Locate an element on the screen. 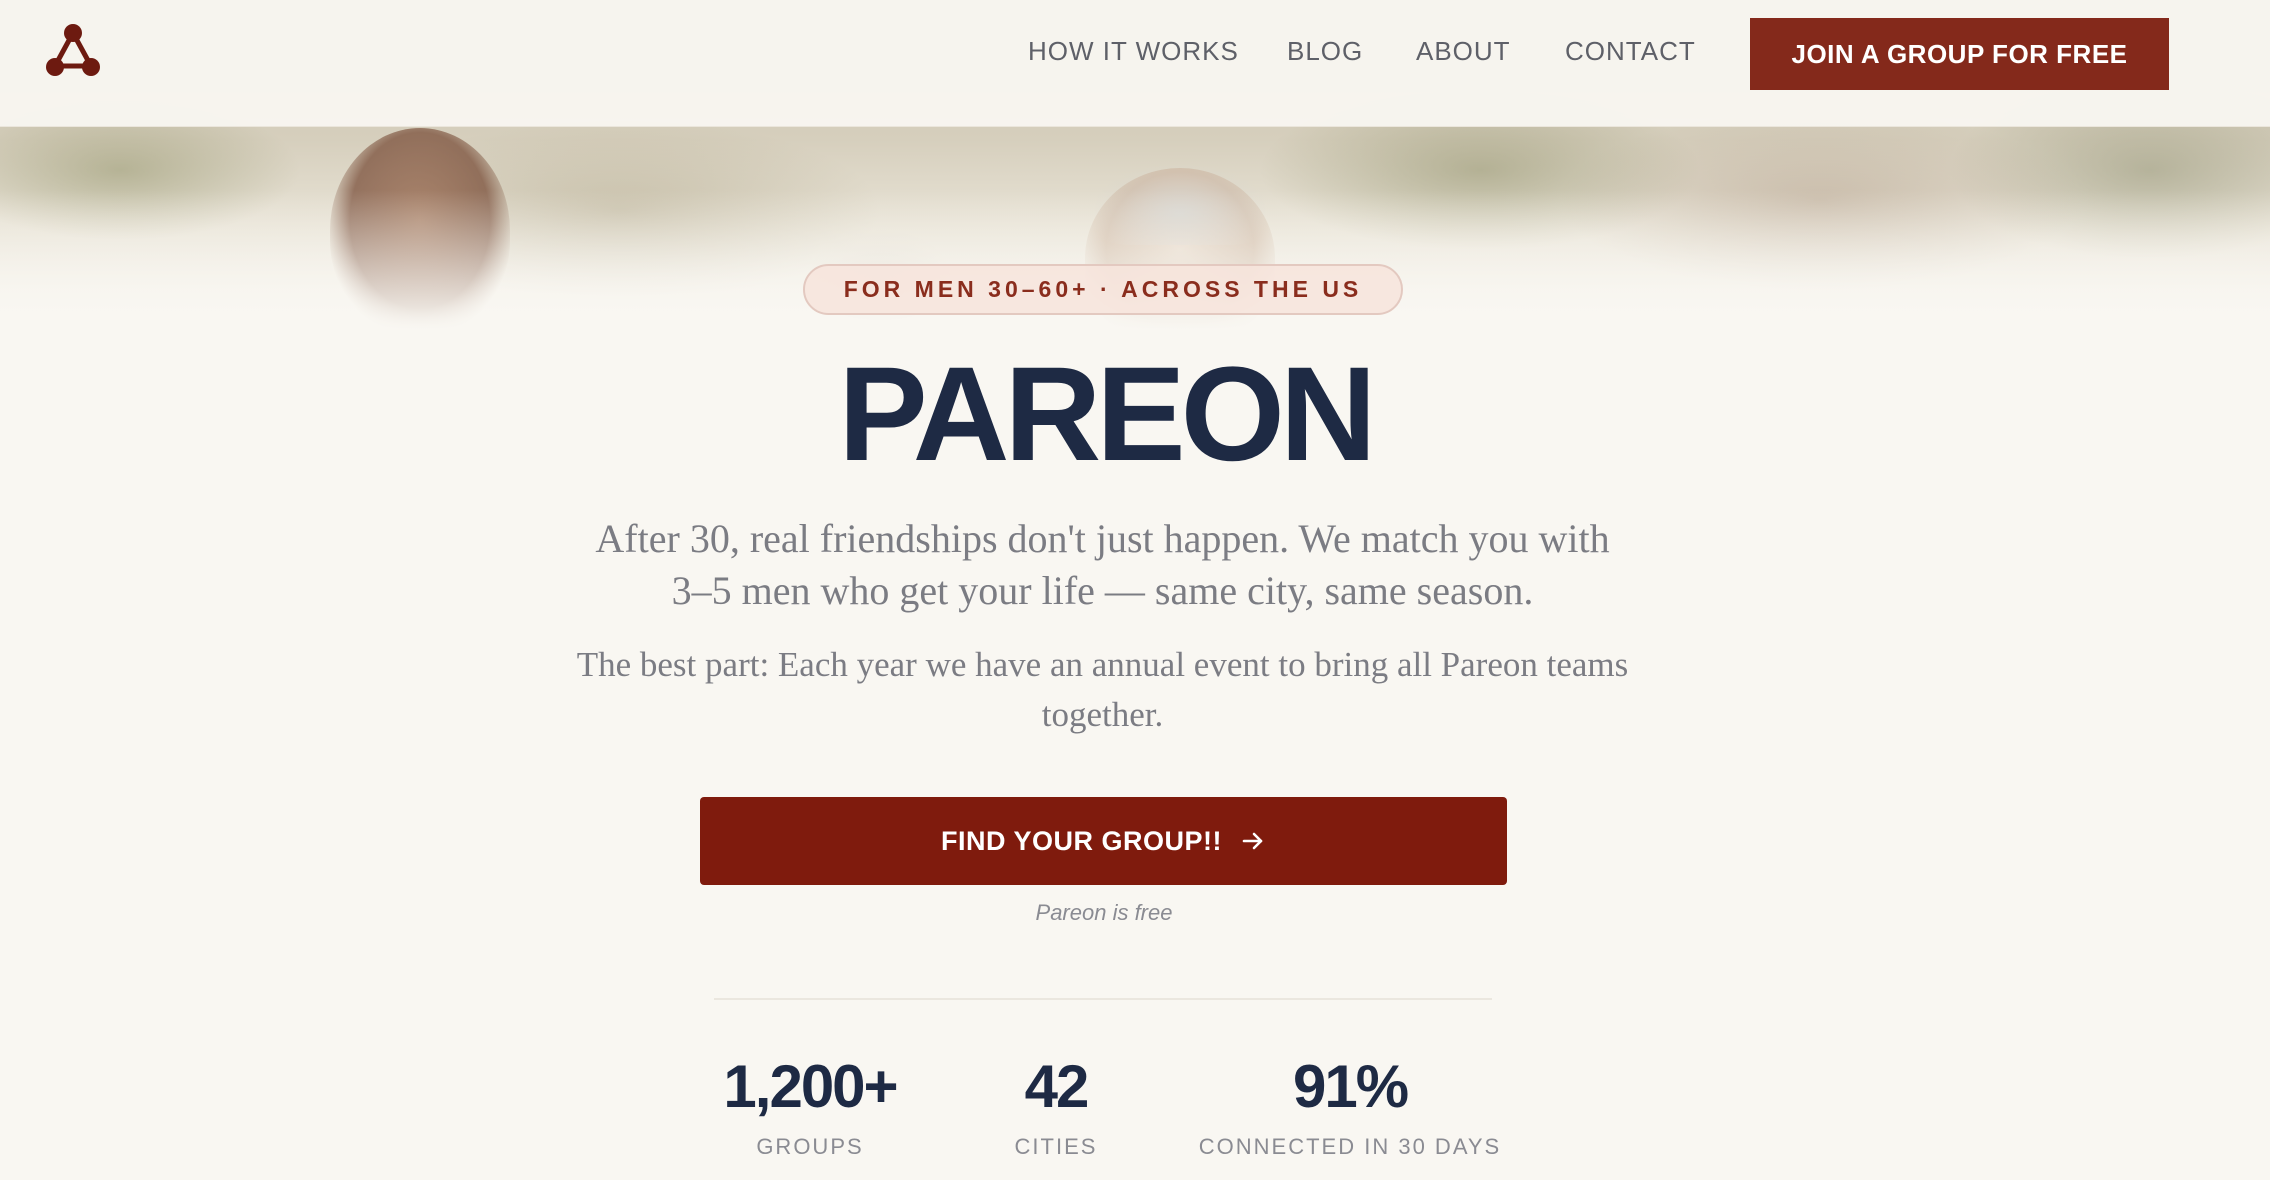 The height and width of the screenshot is (1180, 2270). arrow-right-icon is located at coordinates (1253, 841).